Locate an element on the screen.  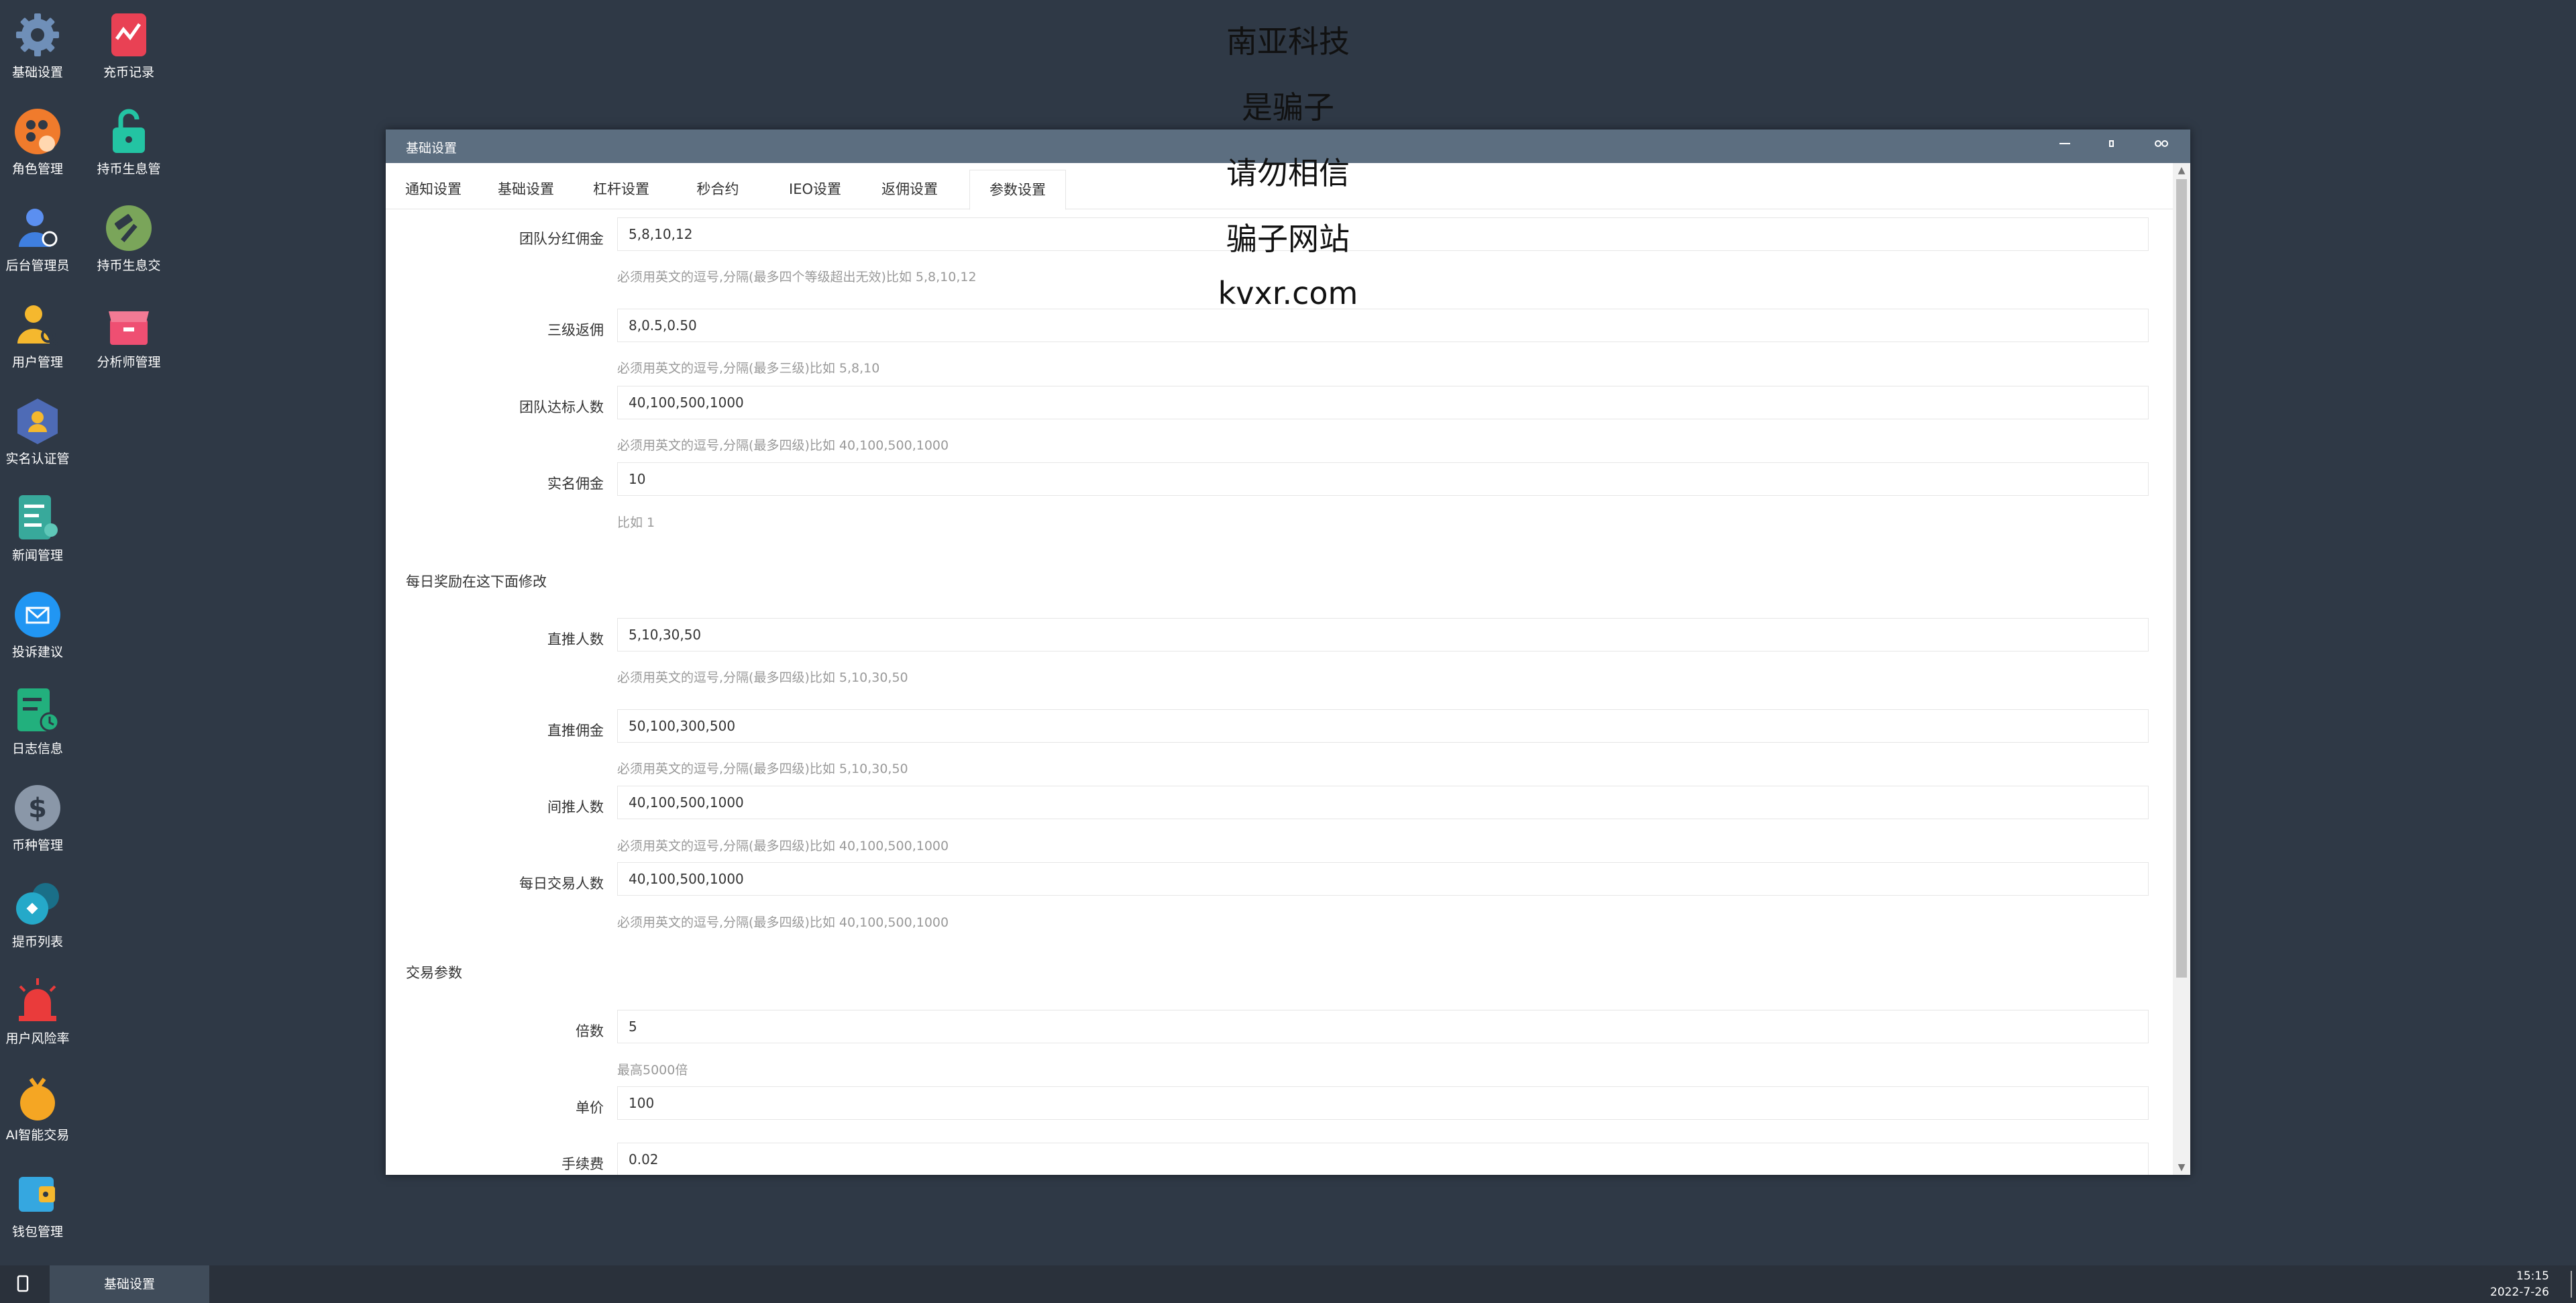
desktop-item-label: 持币生息交 is located at coordinates (129, 265).